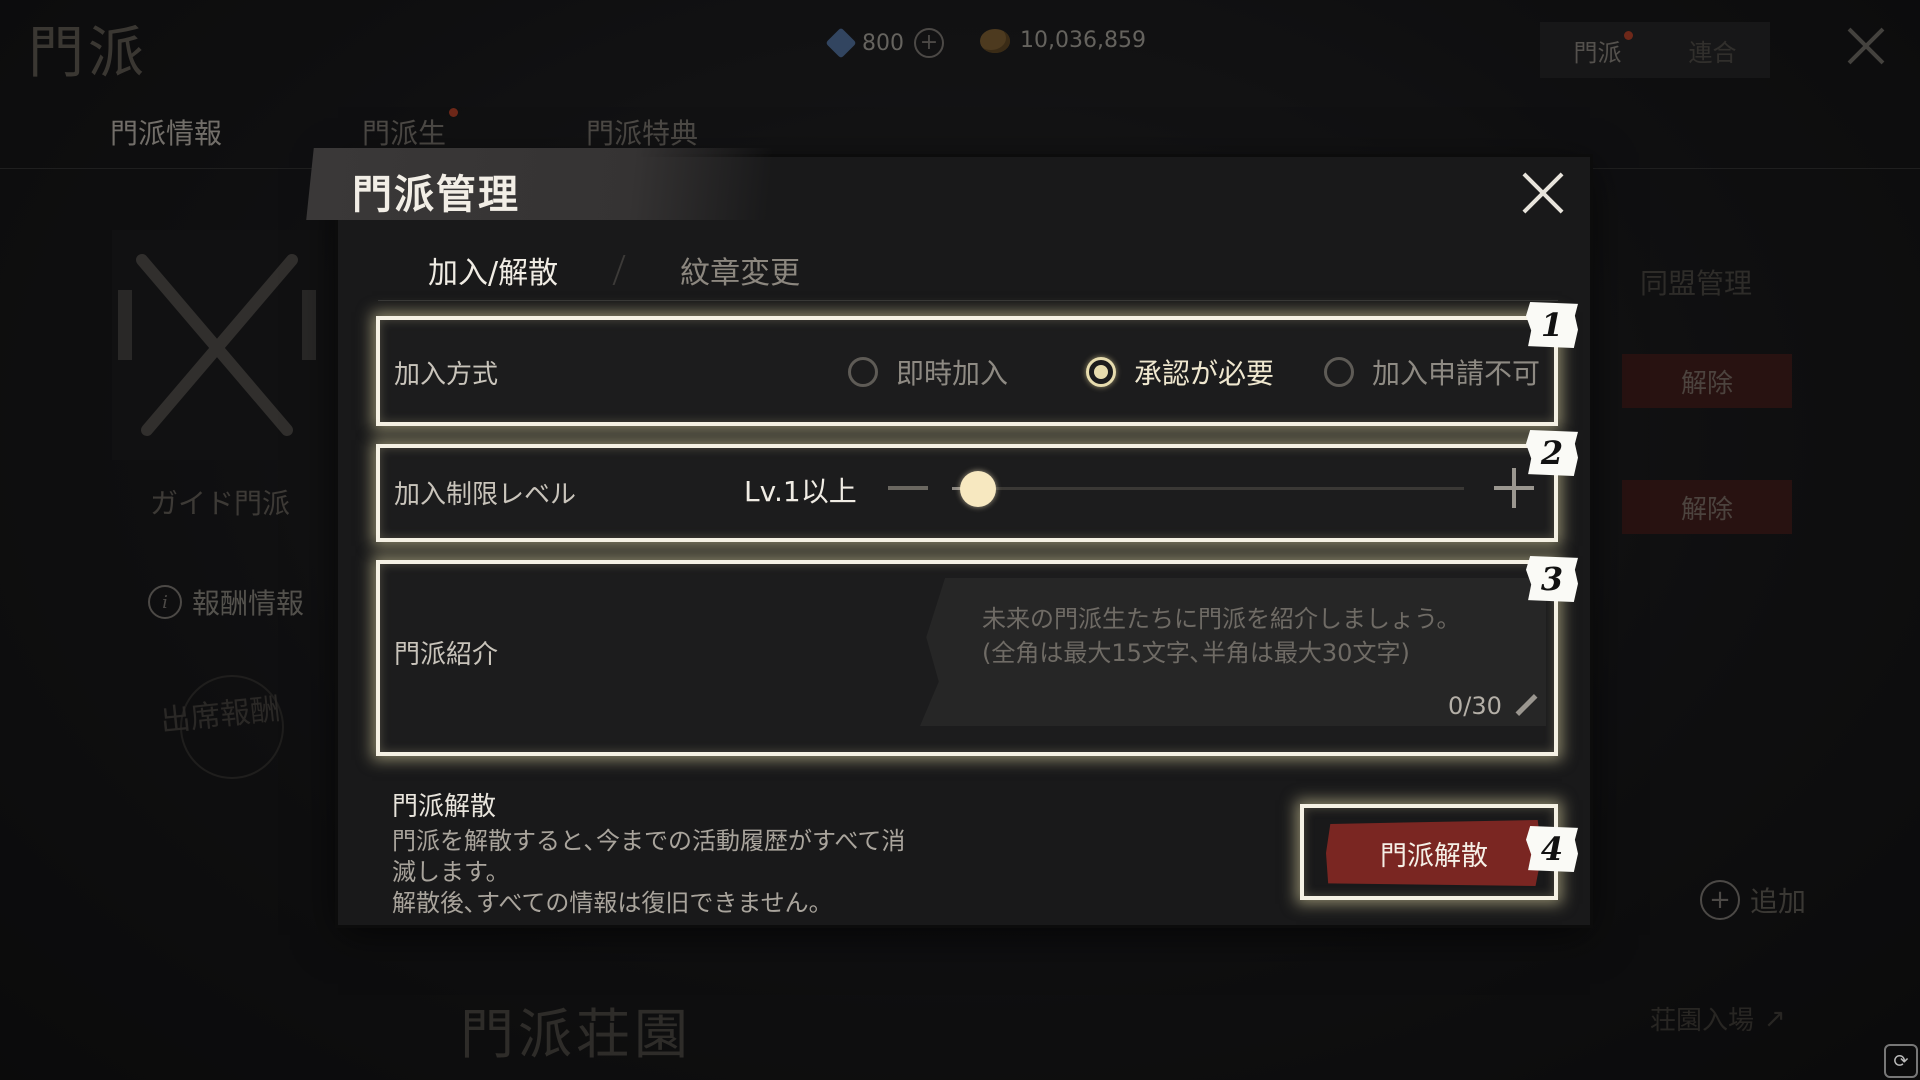 The height and width of the screenshot is (1080, 1920). What do you see at coordinates (1221, 619) in the screenshot?
I see `placeholder-line: 未来の門派生たちに門派を紹介しましょう。` at bounding box center [1221, 619].